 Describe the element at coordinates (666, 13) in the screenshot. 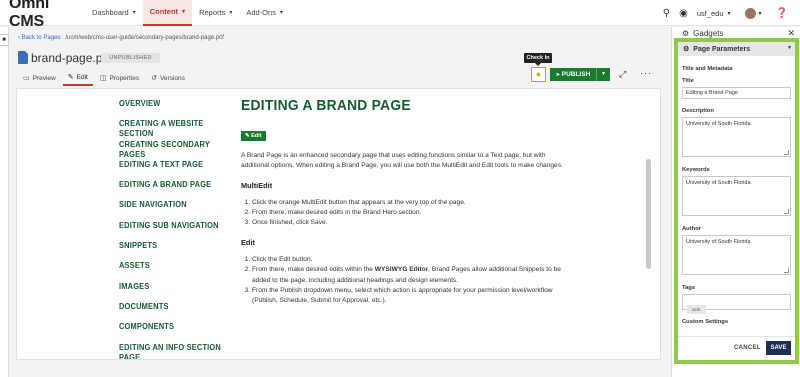

I see `search-icon: ⚲` at that location.